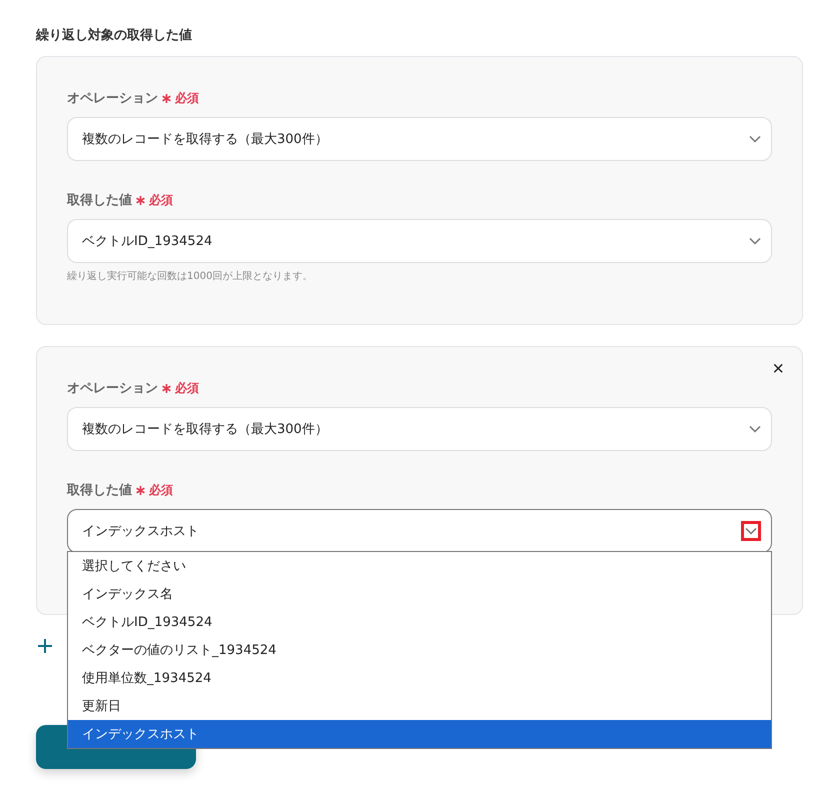 The width and height of the screenshot is (829, 785). What do you see at coordinates (114, 35) in the screenshot?
I see `section-title: 繰り返し対象の取得した値` at bounding box center [114, 35].